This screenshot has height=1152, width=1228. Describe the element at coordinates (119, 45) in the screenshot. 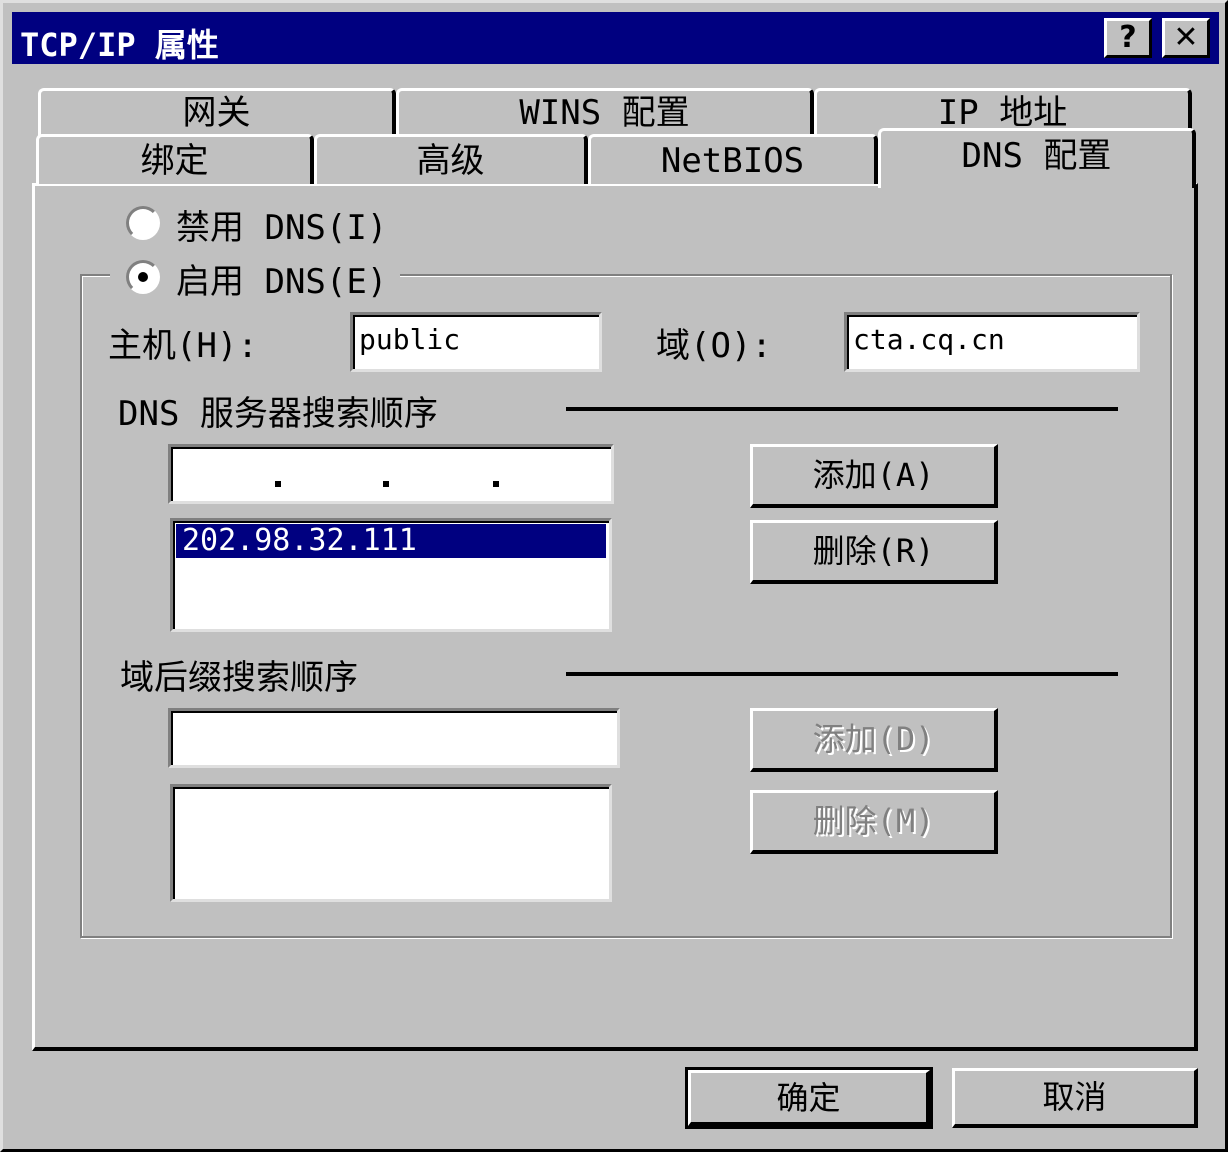

I see `window-title: TCP/IP 属性` at that location.